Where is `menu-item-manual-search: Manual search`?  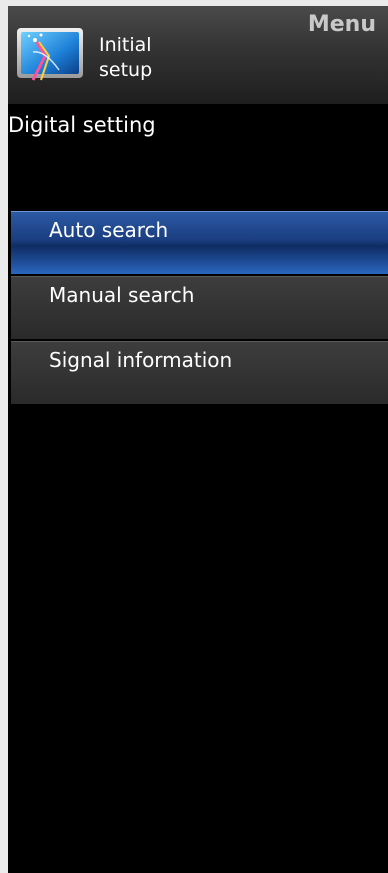
menu-item-manual-search: Manual search is located at coordinates (199, 307).